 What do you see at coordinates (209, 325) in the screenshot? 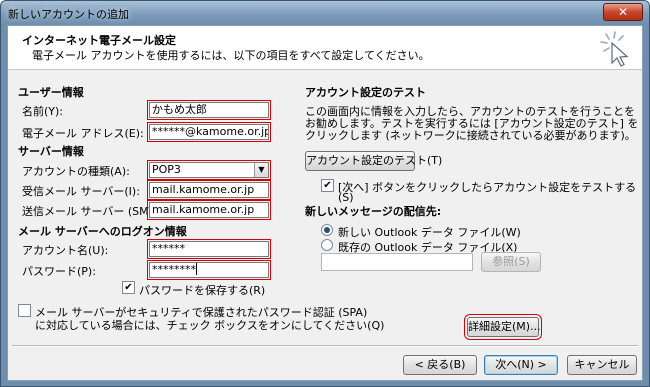
I see `spa-label-line2: に対応している場合には、チェック ボックスをオンにしてください(Q)` at bounding box center [209, 325].